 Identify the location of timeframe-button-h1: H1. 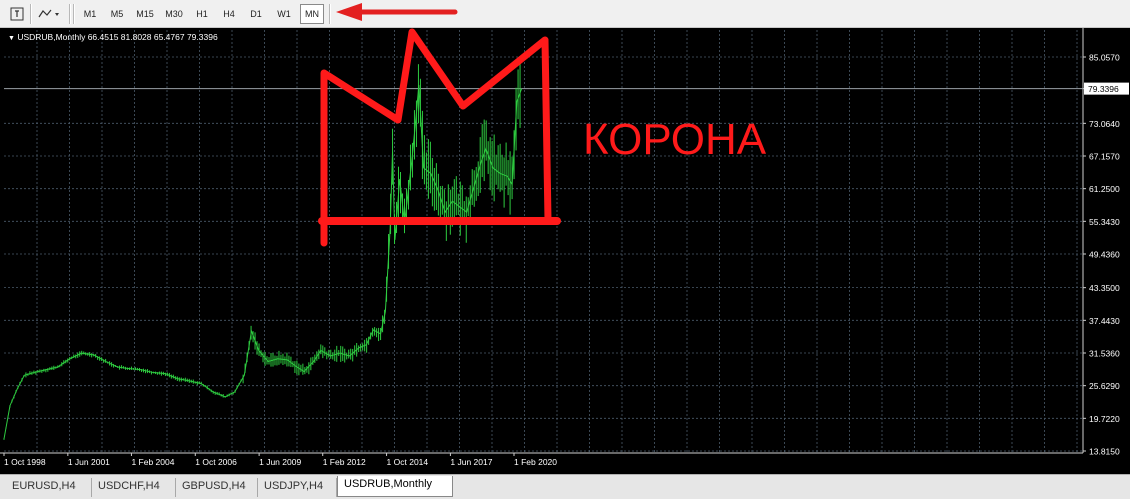
(202, 14).